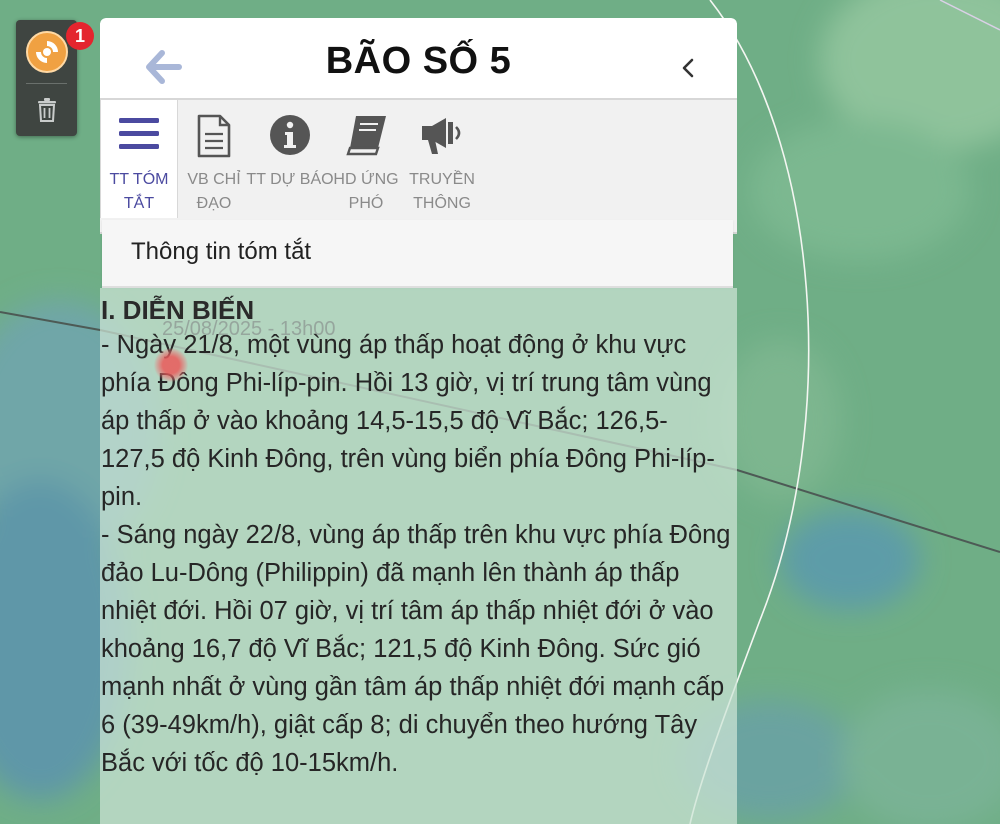 The width and height of the screenshot is (1000, 824). What do you see at coordinates (290, 135) in the screenshot?
I see `info-icon` at bounding box center [290, 135].